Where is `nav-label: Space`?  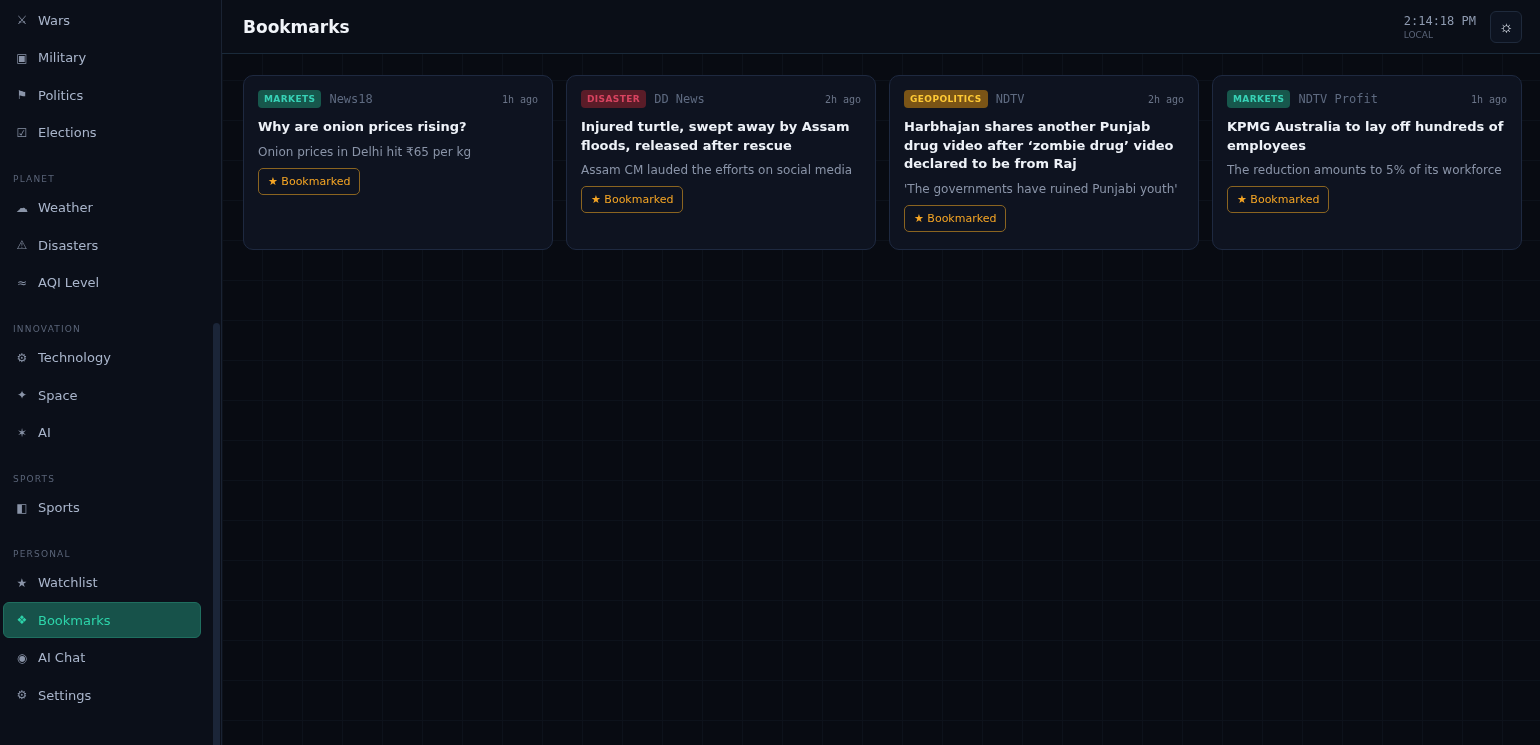 nav-label: Space is located at coordinates (58, 395).